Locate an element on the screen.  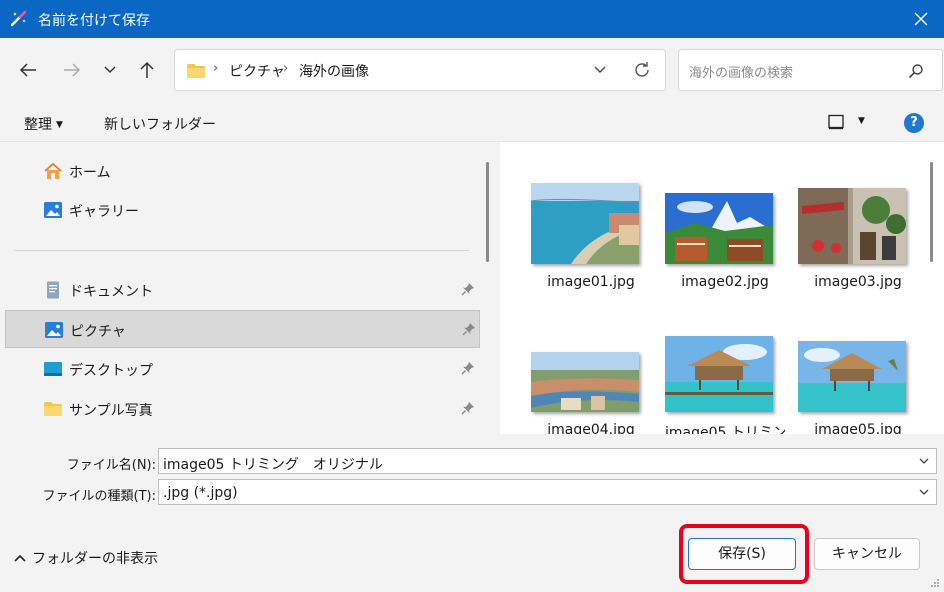
document-icon is located at coordinates (53, 290).